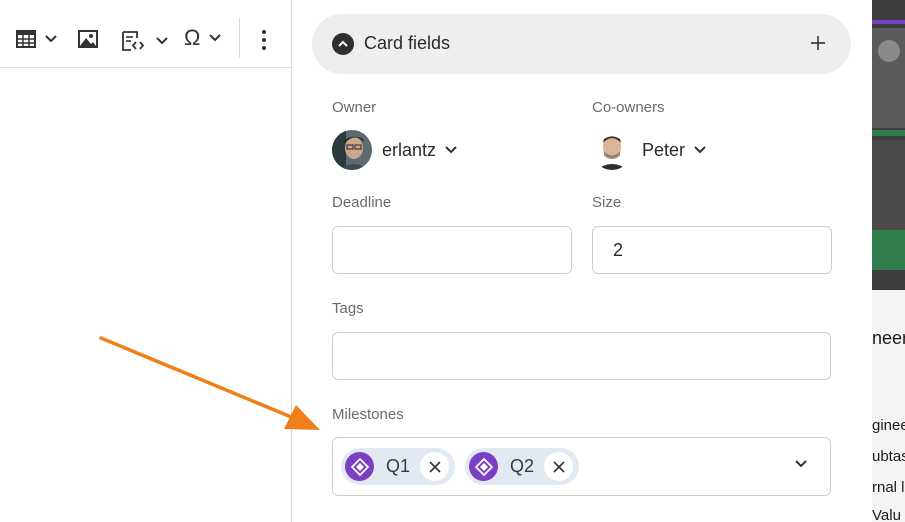 The width and height of the screenshot is (905, 522). What do you see at coordinates (886, 514) in the screenshot?
I see `background-text: Valu` at bounding box center [886, 514].